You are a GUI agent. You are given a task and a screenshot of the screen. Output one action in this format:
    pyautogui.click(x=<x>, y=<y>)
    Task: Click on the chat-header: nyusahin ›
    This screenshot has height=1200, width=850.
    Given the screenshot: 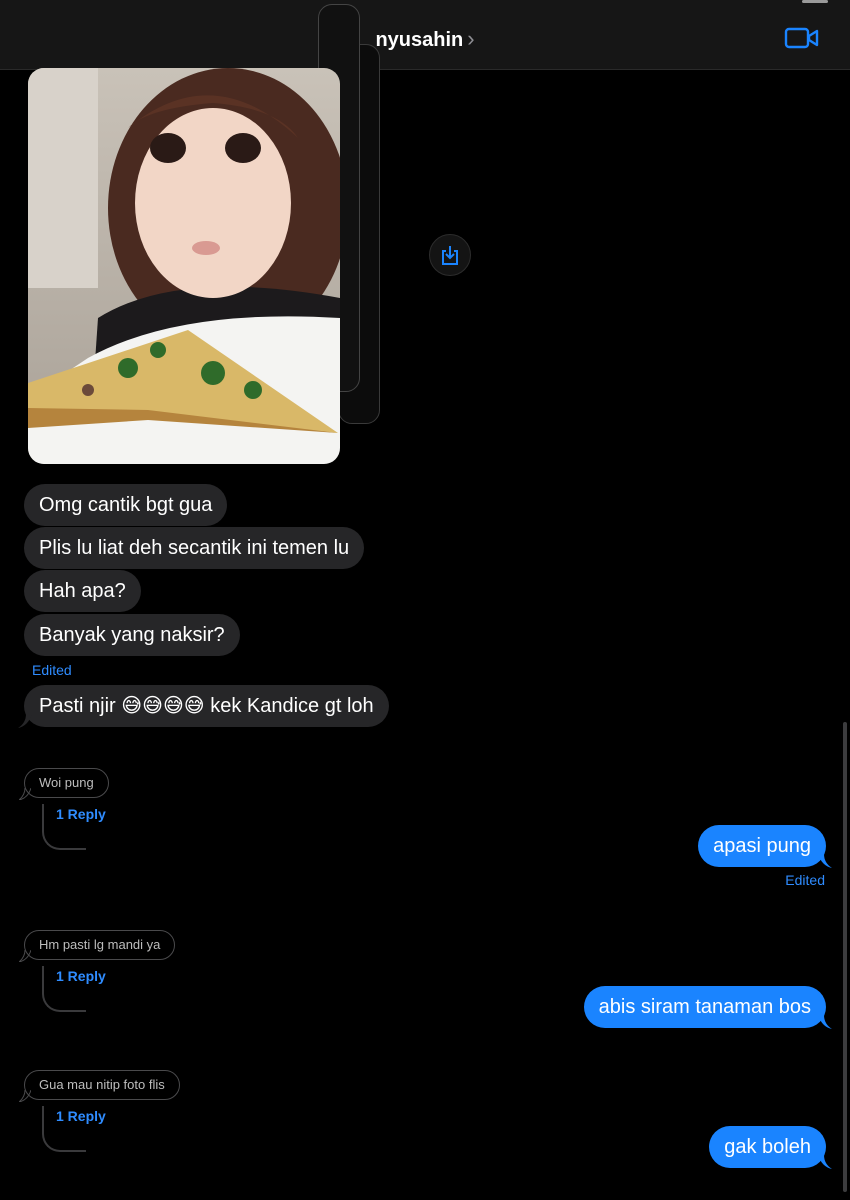 What is the action you would take?
    pyautogui.click(x=425, y=35)
    